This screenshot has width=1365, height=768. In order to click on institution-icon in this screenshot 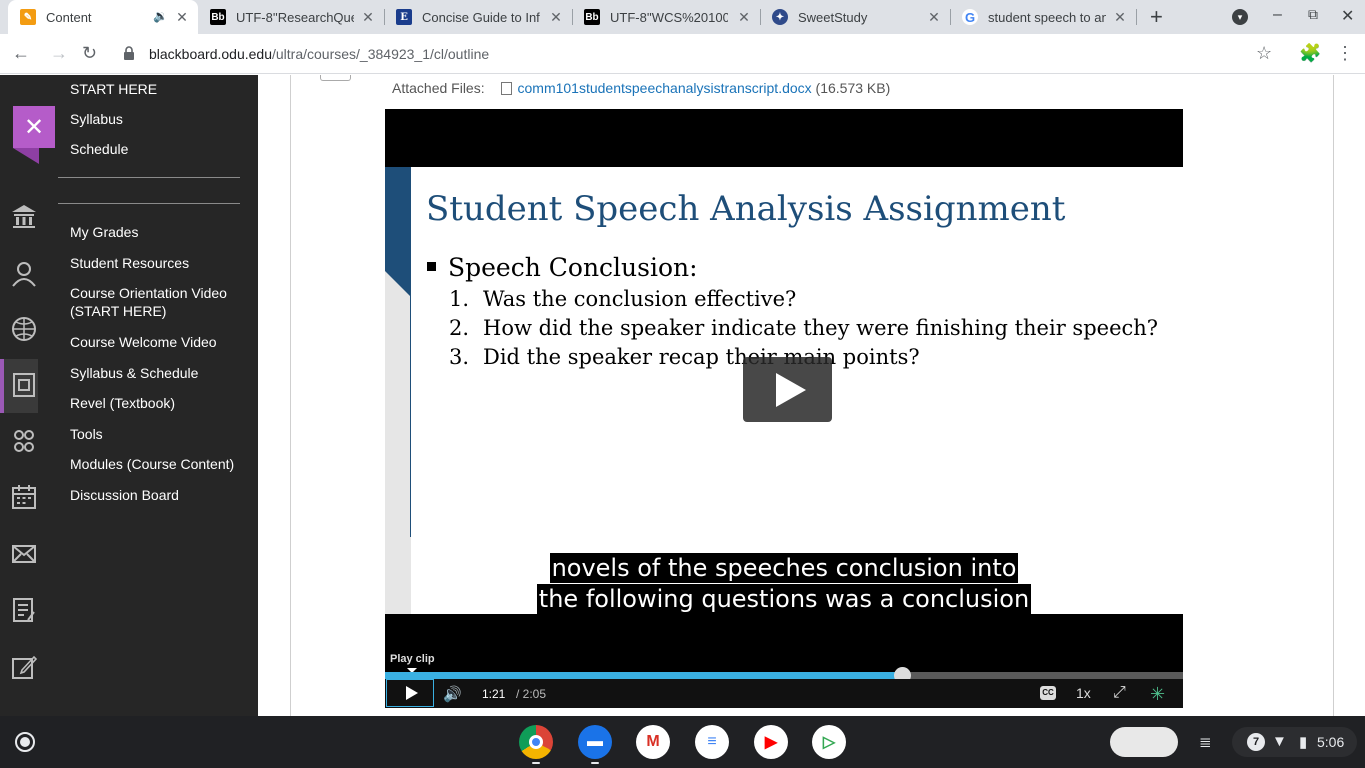, I will do `click(24, 216)`.